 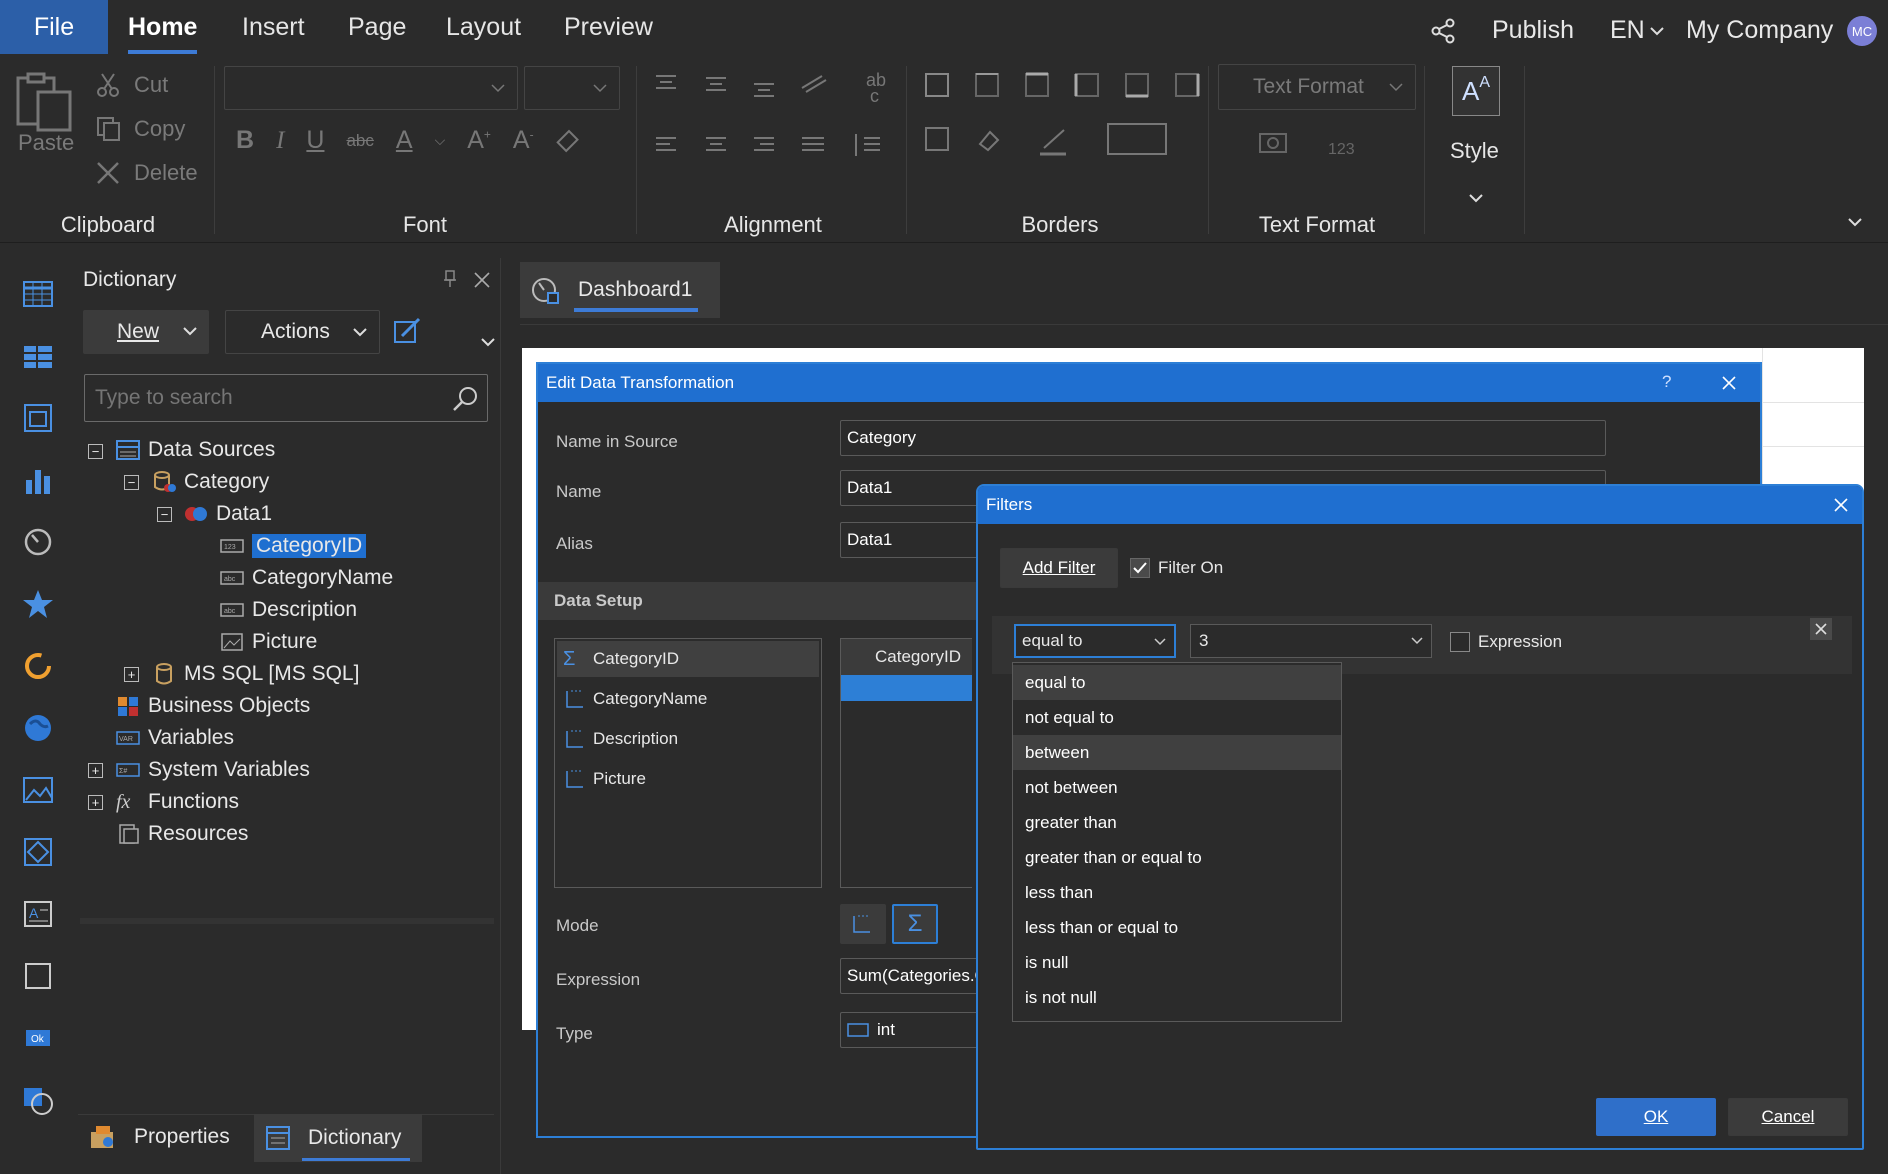 What do you see at coordinates (1788, 1117) in the screenshot?
I see `cancel-button: Cancel` at bounding box center [1788, 1117].